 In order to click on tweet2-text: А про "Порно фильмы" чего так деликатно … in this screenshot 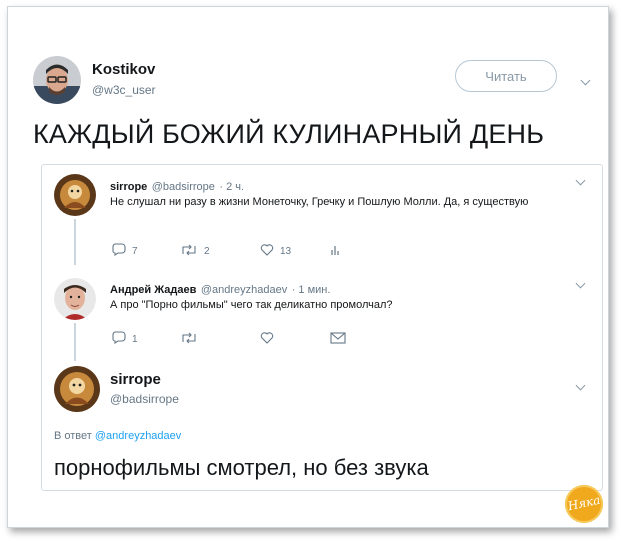, I will do `click(251, 305)`.